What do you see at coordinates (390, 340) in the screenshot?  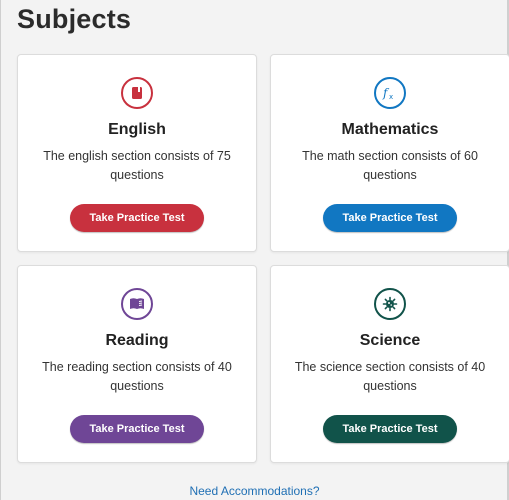 I see `subject-title: Science` at bounding box center [390, 340].